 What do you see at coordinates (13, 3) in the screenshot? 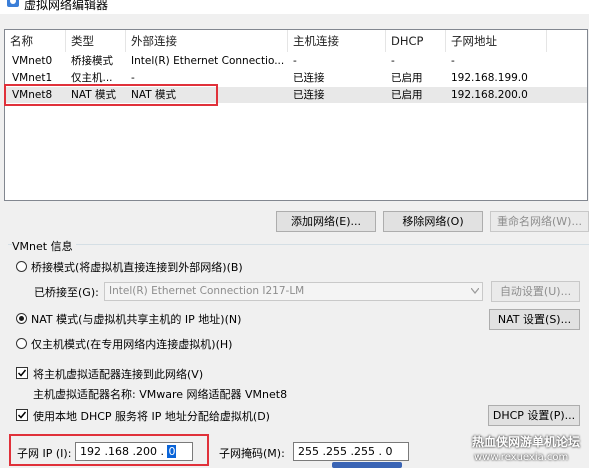
I see `network-editor-icon` at bounding box center [13, 3].